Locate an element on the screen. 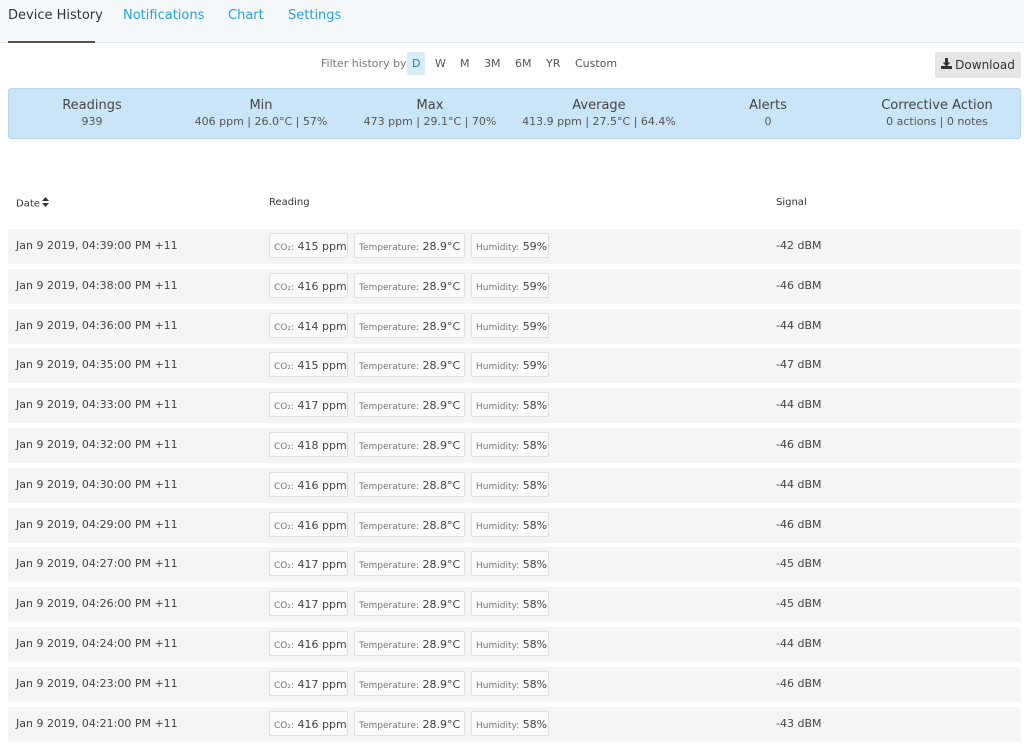 Image resolution: width=1024 pixels, height=746 pixels. filter-option-3-months: 3M is located at coordinates (492, 63).